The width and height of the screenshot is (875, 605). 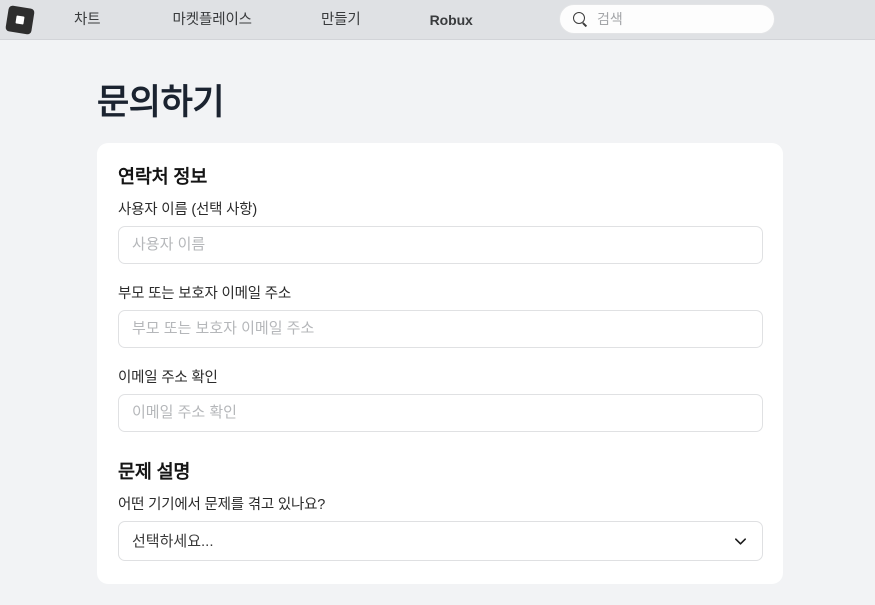 I want to click on username-label: 사용자 이름 (선택 사항), so click(x=188, y=209).